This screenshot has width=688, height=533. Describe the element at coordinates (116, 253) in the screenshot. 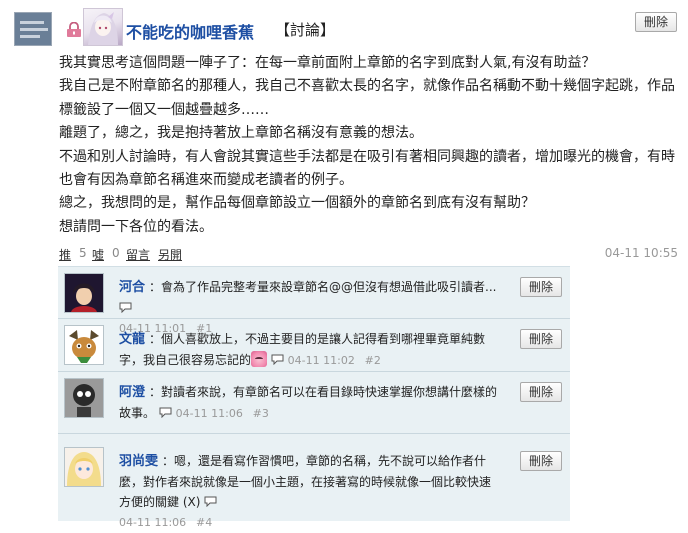

I see `boo-count: 0` at that location.